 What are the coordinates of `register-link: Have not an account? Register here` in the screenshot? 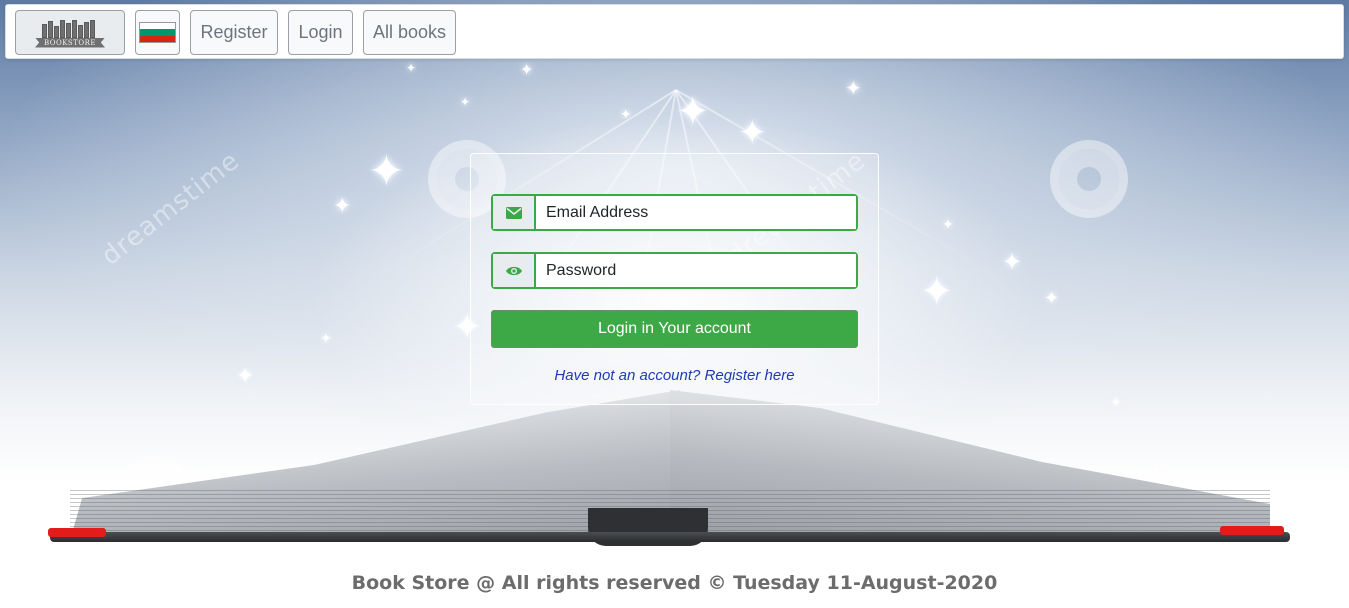 It's located at (674, 375).